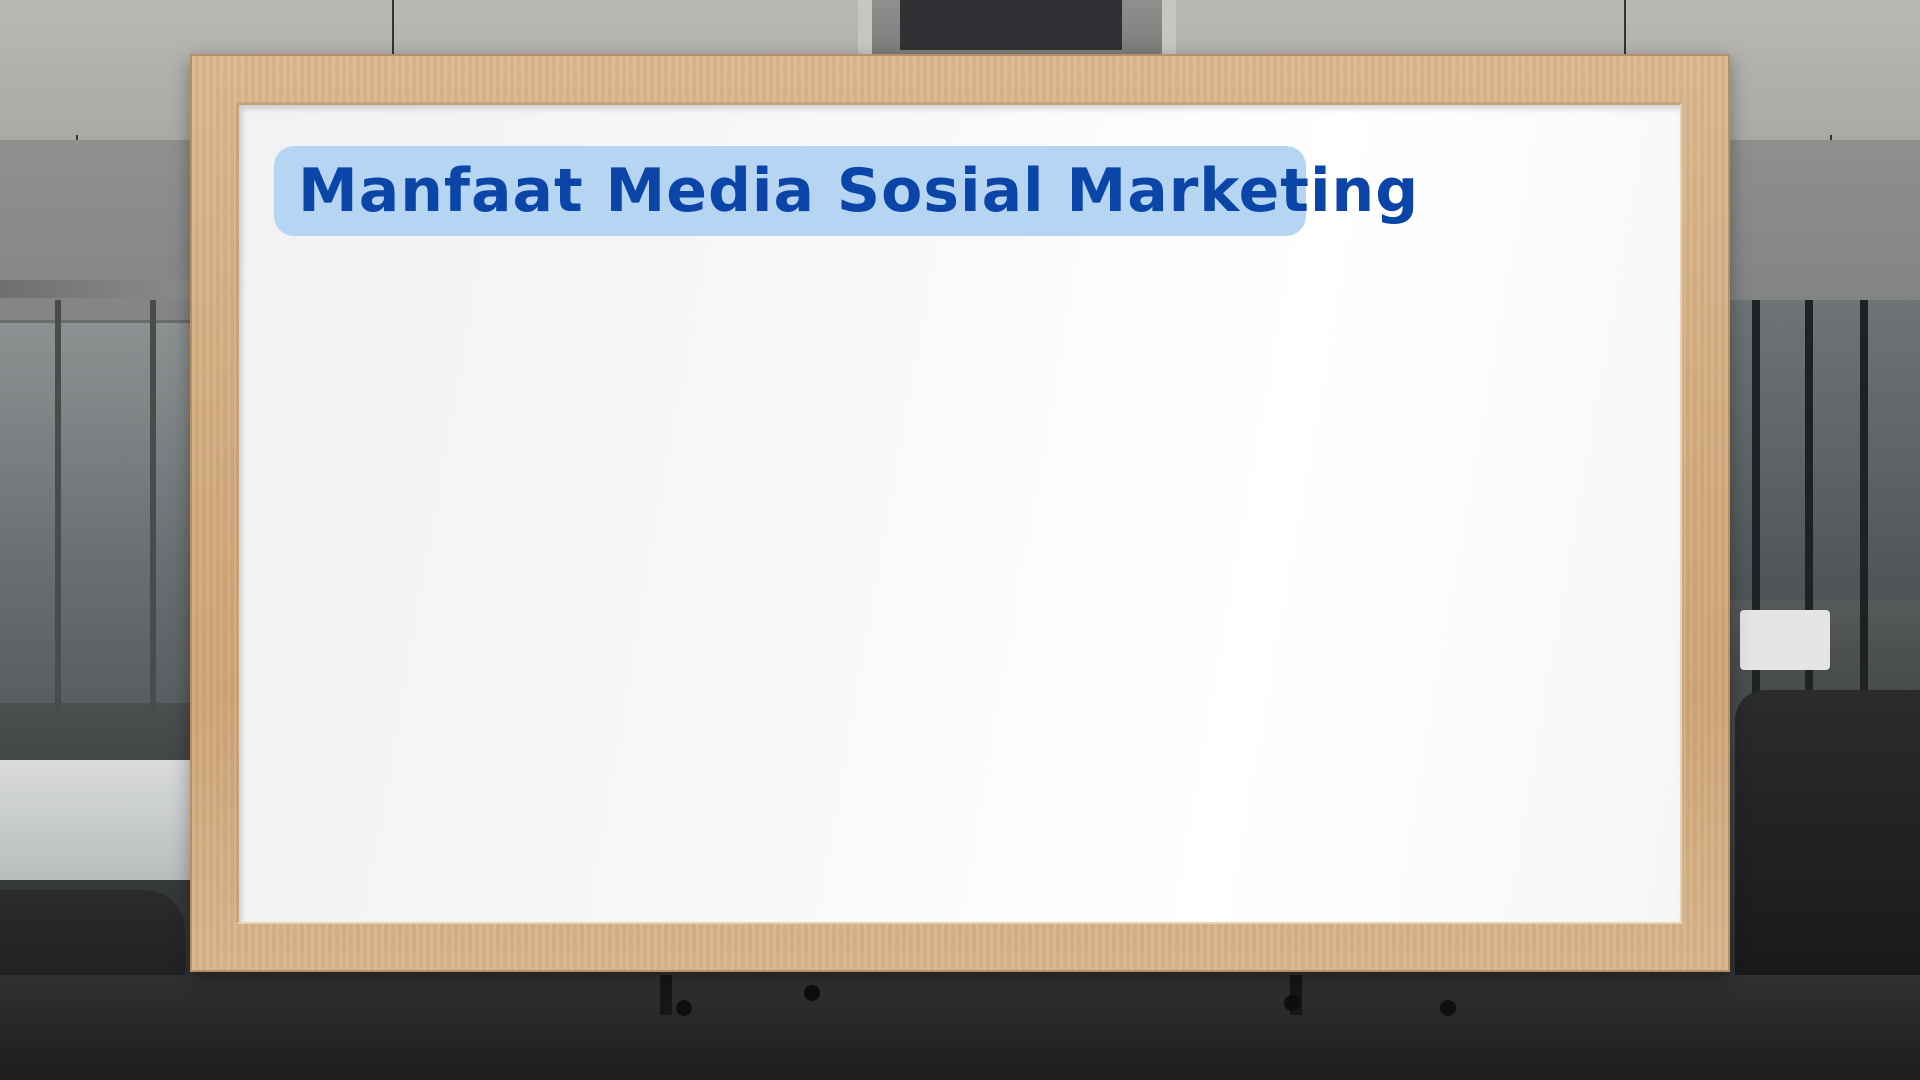 The image size is (1920, 1080). What do you see at coordinates (95, 289) in the screenshot?
I see `left-shelf` at bounding box center [95, 289].